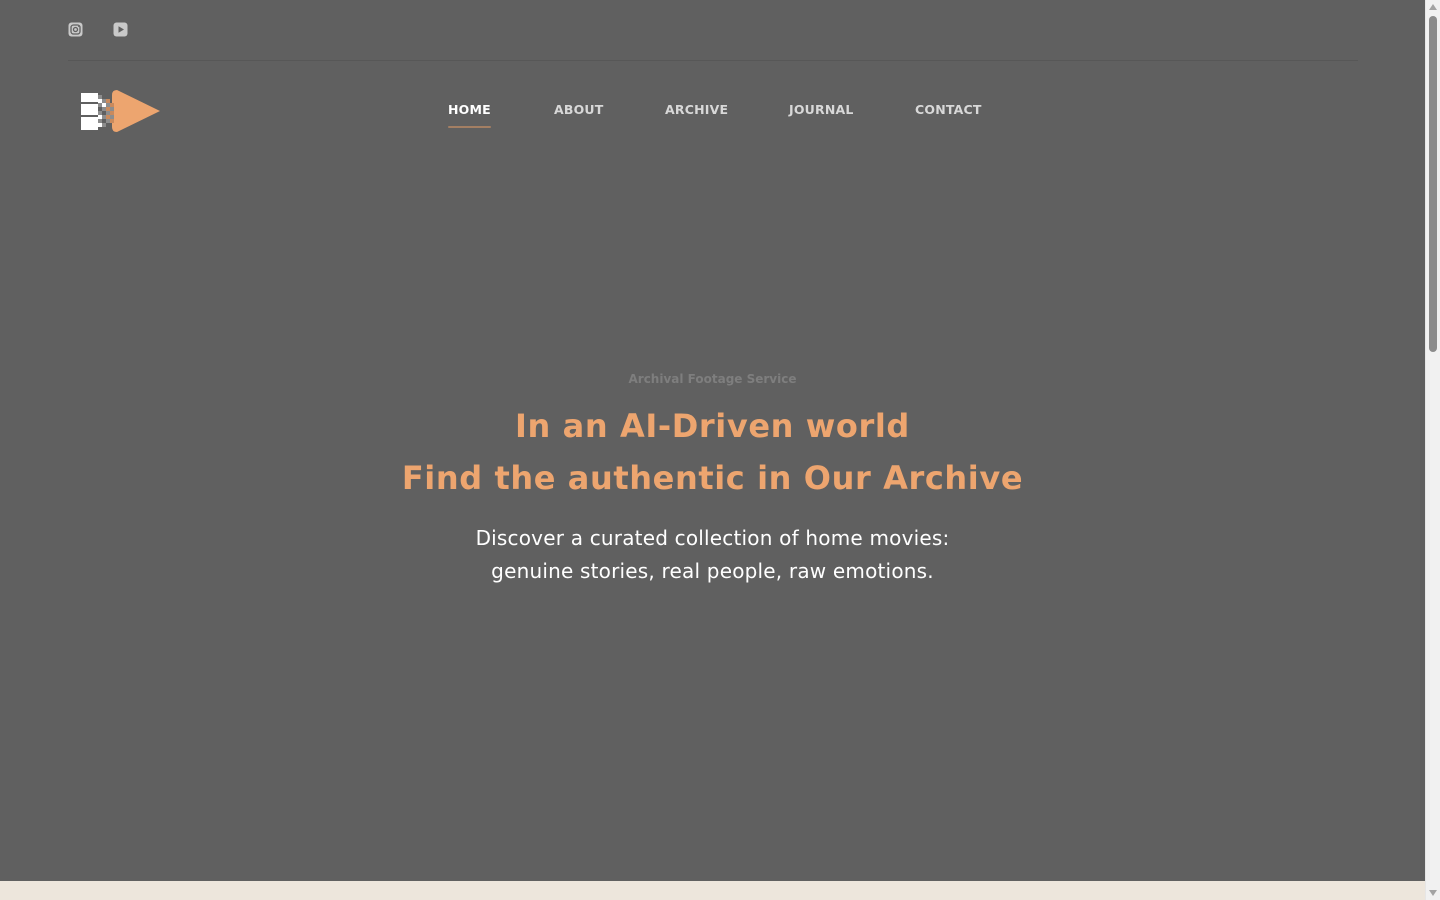 Image resolution: width=1440 pixels, height=900 pixels. I want to click on nav-item-label: ARCHIVE, so click(697, 109).